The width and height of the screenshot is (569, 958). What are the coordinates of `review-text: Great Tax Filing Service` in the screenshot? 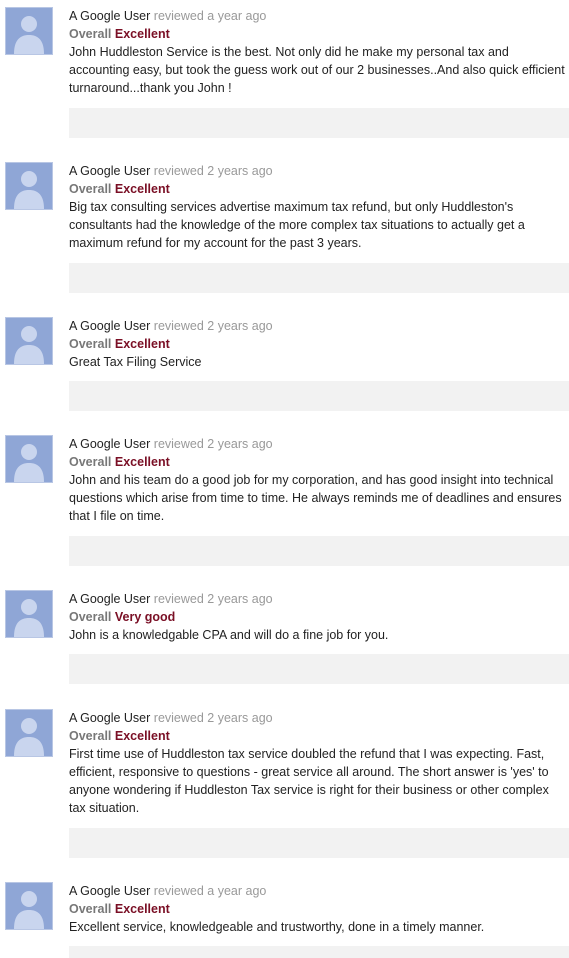 It's located at (135, 362).